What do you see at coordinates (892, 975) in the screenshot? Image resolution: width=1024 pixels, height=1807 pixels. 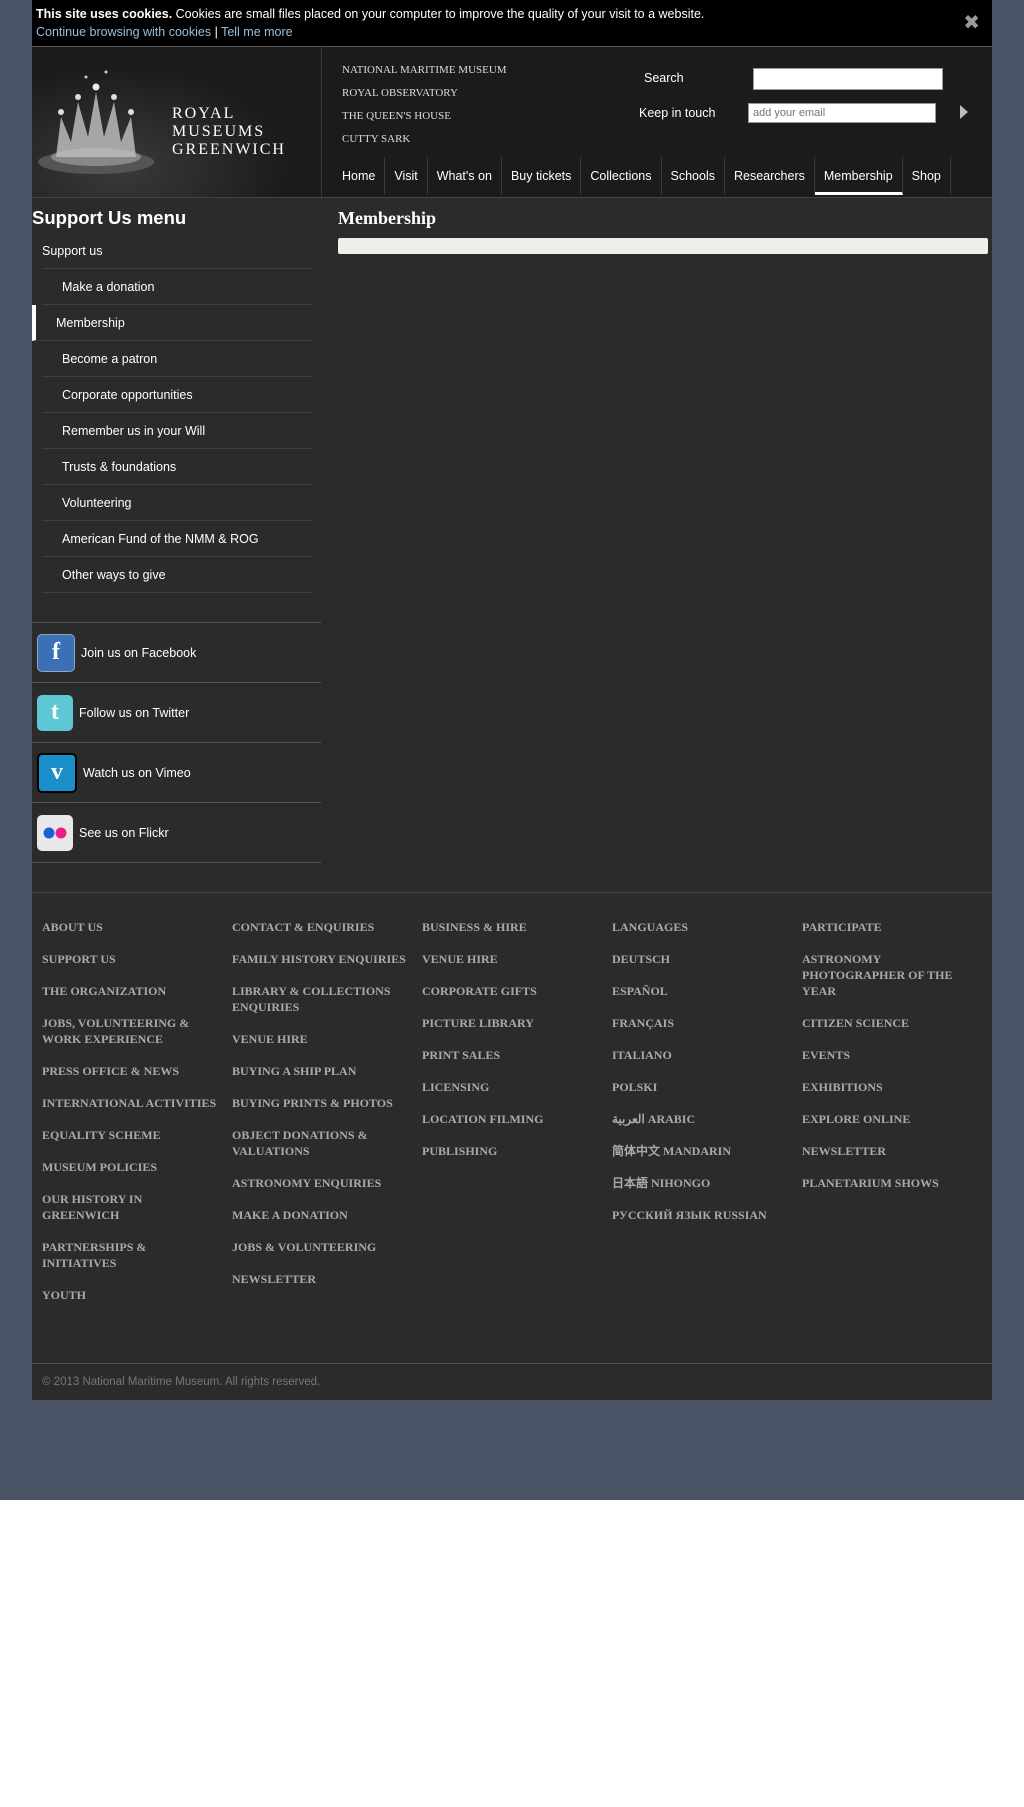 I see `footer-link: ASTRONOMY PHOTOGRAPHER OF THE YEAR` at bounding box center [892, 975].